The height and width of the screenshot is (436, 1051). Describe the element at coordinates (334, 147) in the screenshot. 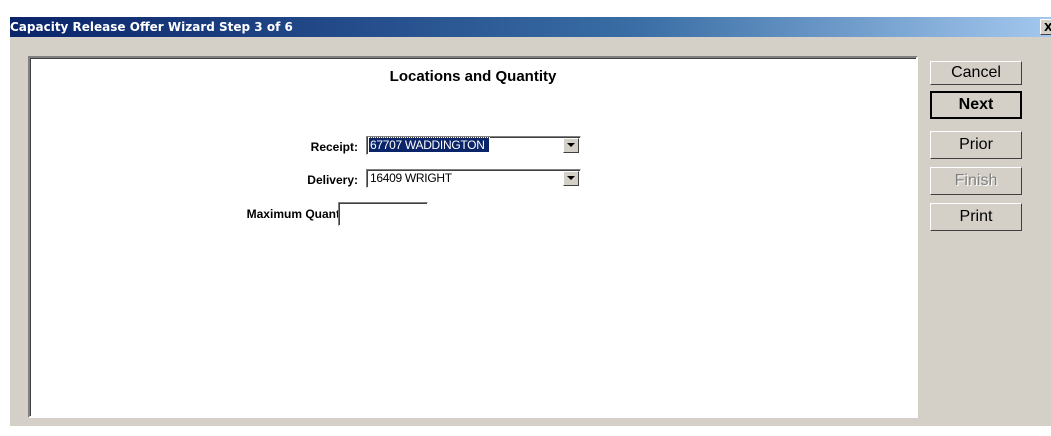

I see `receipt-label: Receipt:` at that location.